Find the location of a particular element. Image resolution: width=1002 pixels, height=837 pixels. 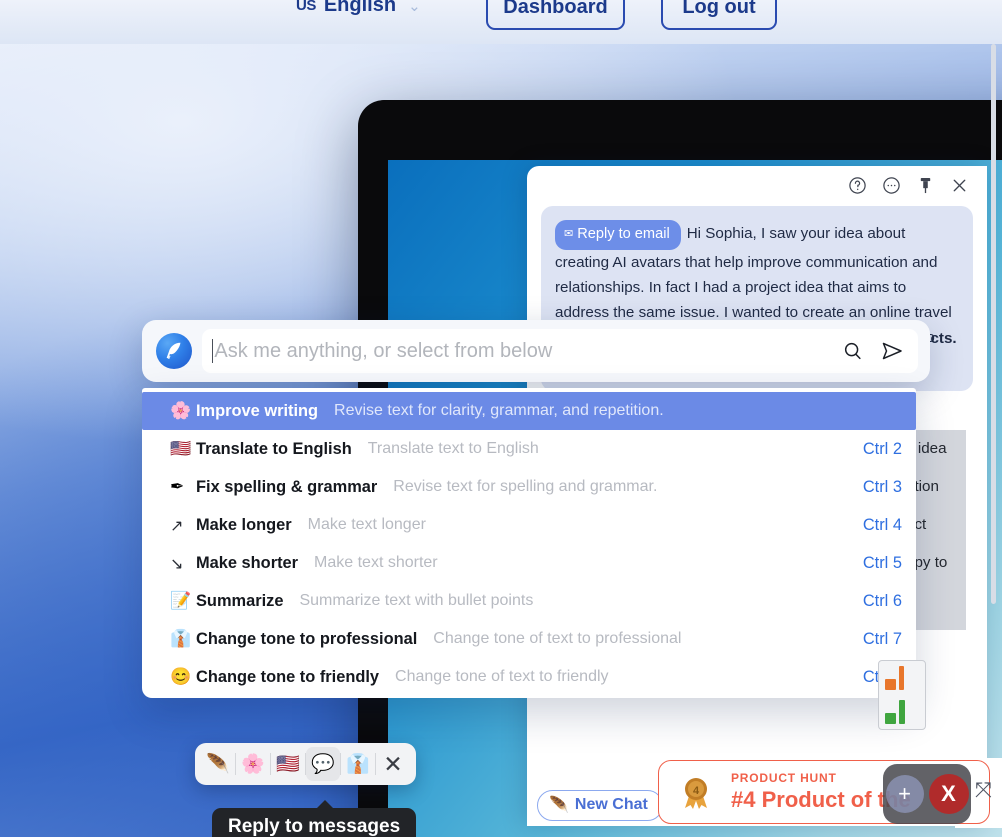

help-icon is located at coordinates (857, 185).